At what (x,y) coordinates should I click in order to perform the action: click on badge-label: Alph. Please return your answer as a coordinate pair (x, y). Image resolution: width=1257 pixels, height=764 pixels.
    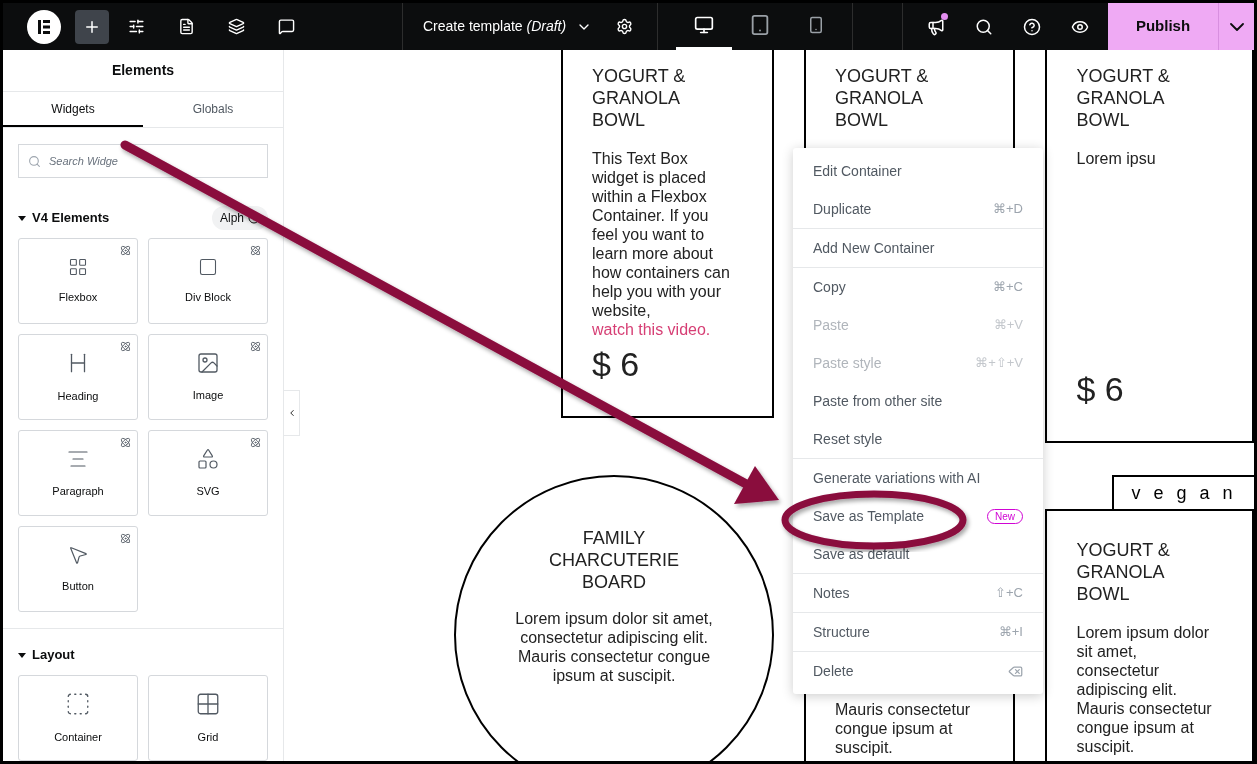
    Looking at the image, I should click on (231, 218).